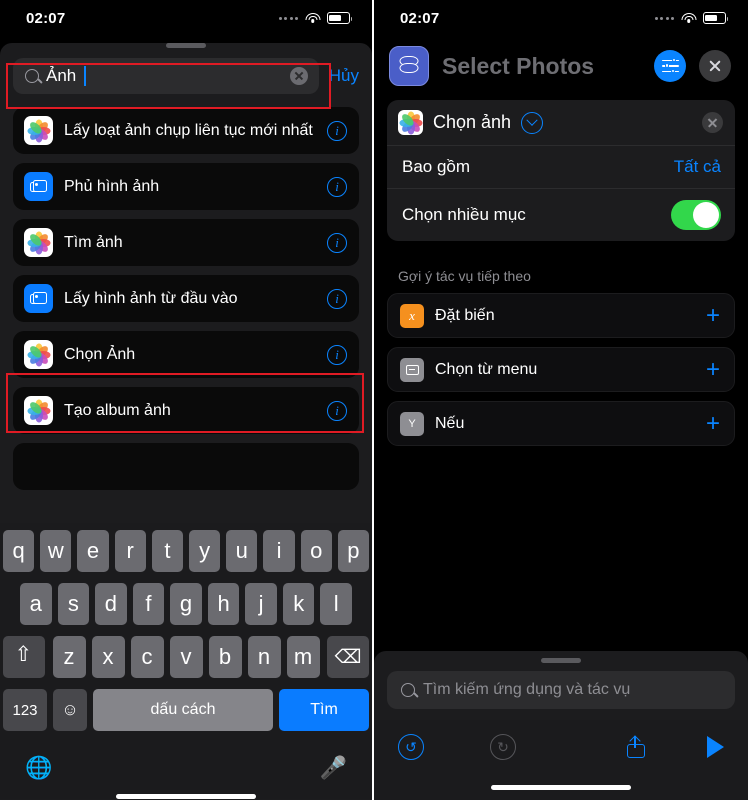 Image resolution: width=748 pixels, height=800 pixels. Describe the element at coordinates (186, 466) in the screenshot. I see `list-item-partial` at that location.